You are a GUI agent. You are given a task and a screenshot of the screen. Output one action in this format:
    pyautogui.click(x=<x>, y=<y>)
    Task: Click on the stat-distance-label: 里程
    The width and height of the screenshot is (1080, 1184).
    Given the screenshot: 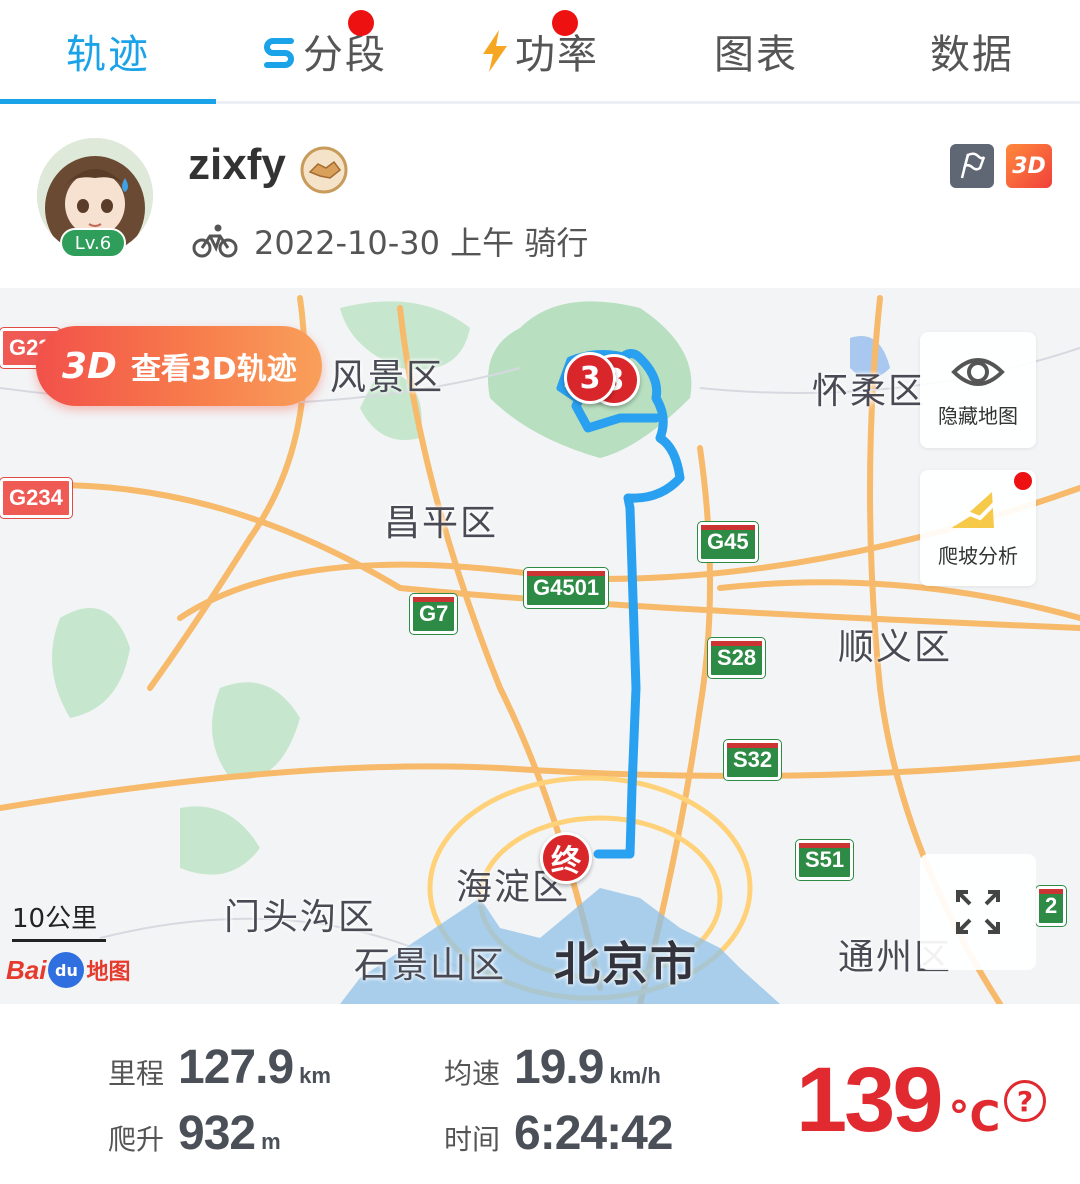 What is the action you would take?
    pyautogui.click(x=136, y=1073)
    